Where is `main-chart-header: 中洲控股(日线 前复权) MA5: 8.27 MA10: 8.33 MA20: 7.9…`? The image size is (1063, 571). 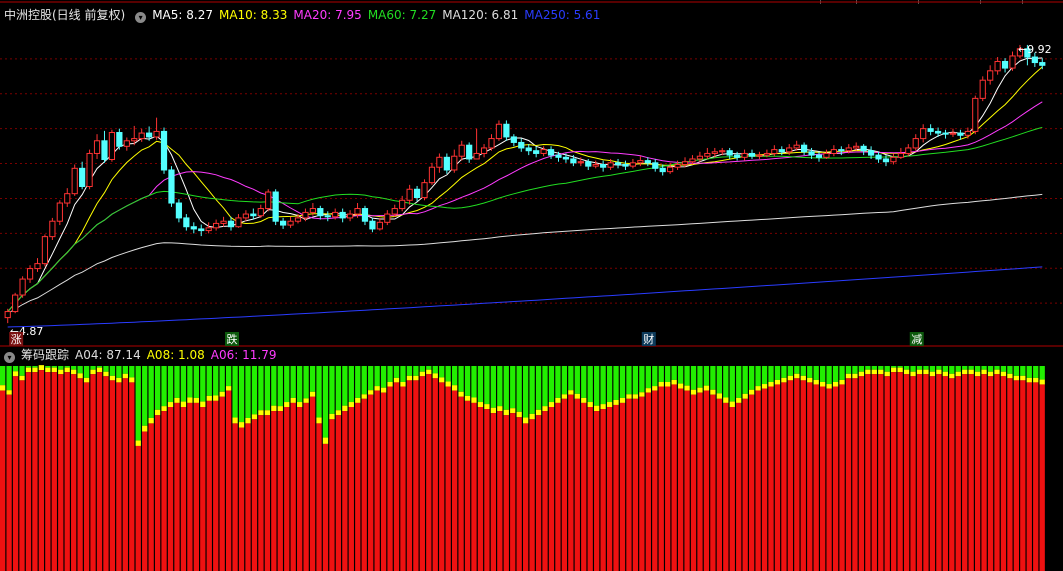 main-chart-header: 中洲控股(日线 前复权) MA5: 8.27 MA10: 8.33 MA20: 7.9… is located at coordinates (303, 15).